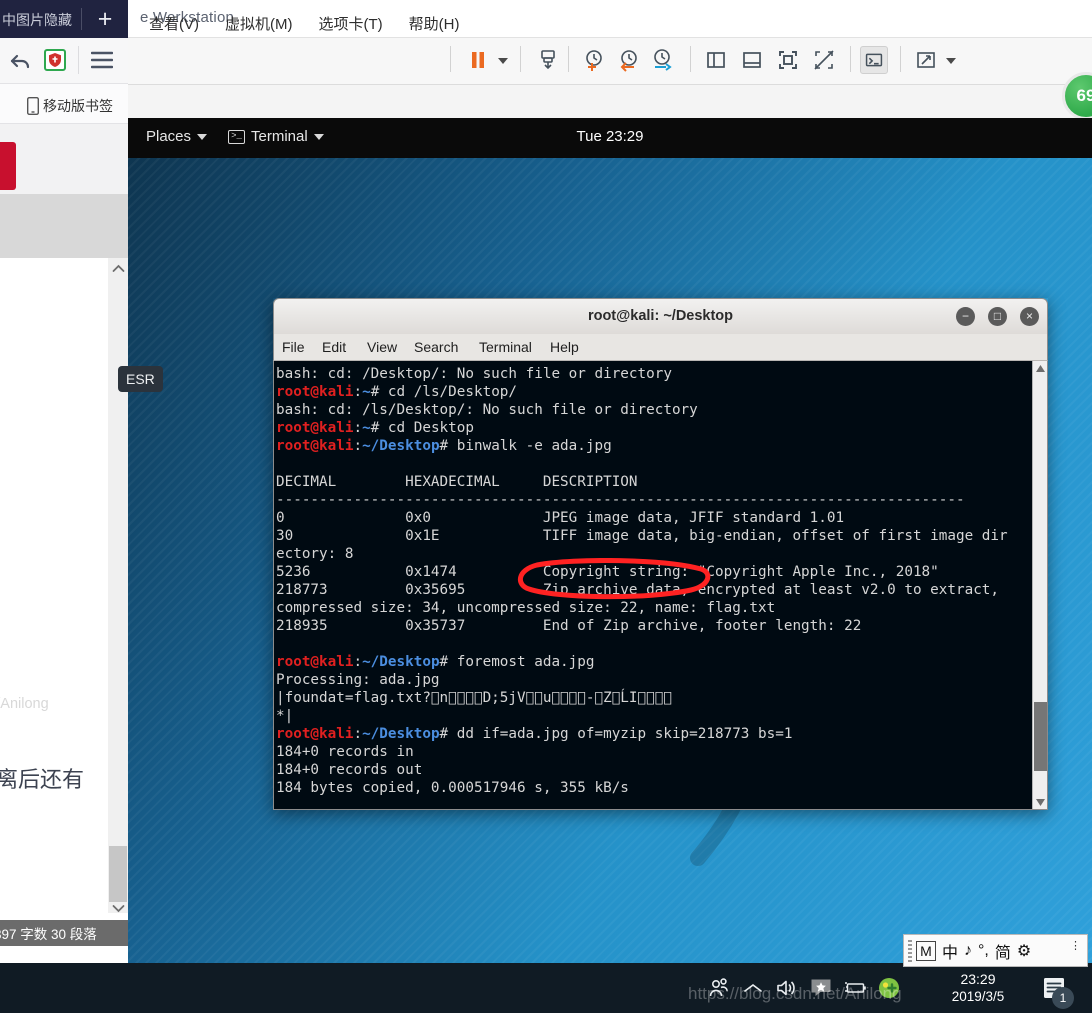 The image size is (1092, 1013). I want to click on terminal-line: root@kali:~/Desktop# binwalk -e ada.jpg, so click(444, 446).